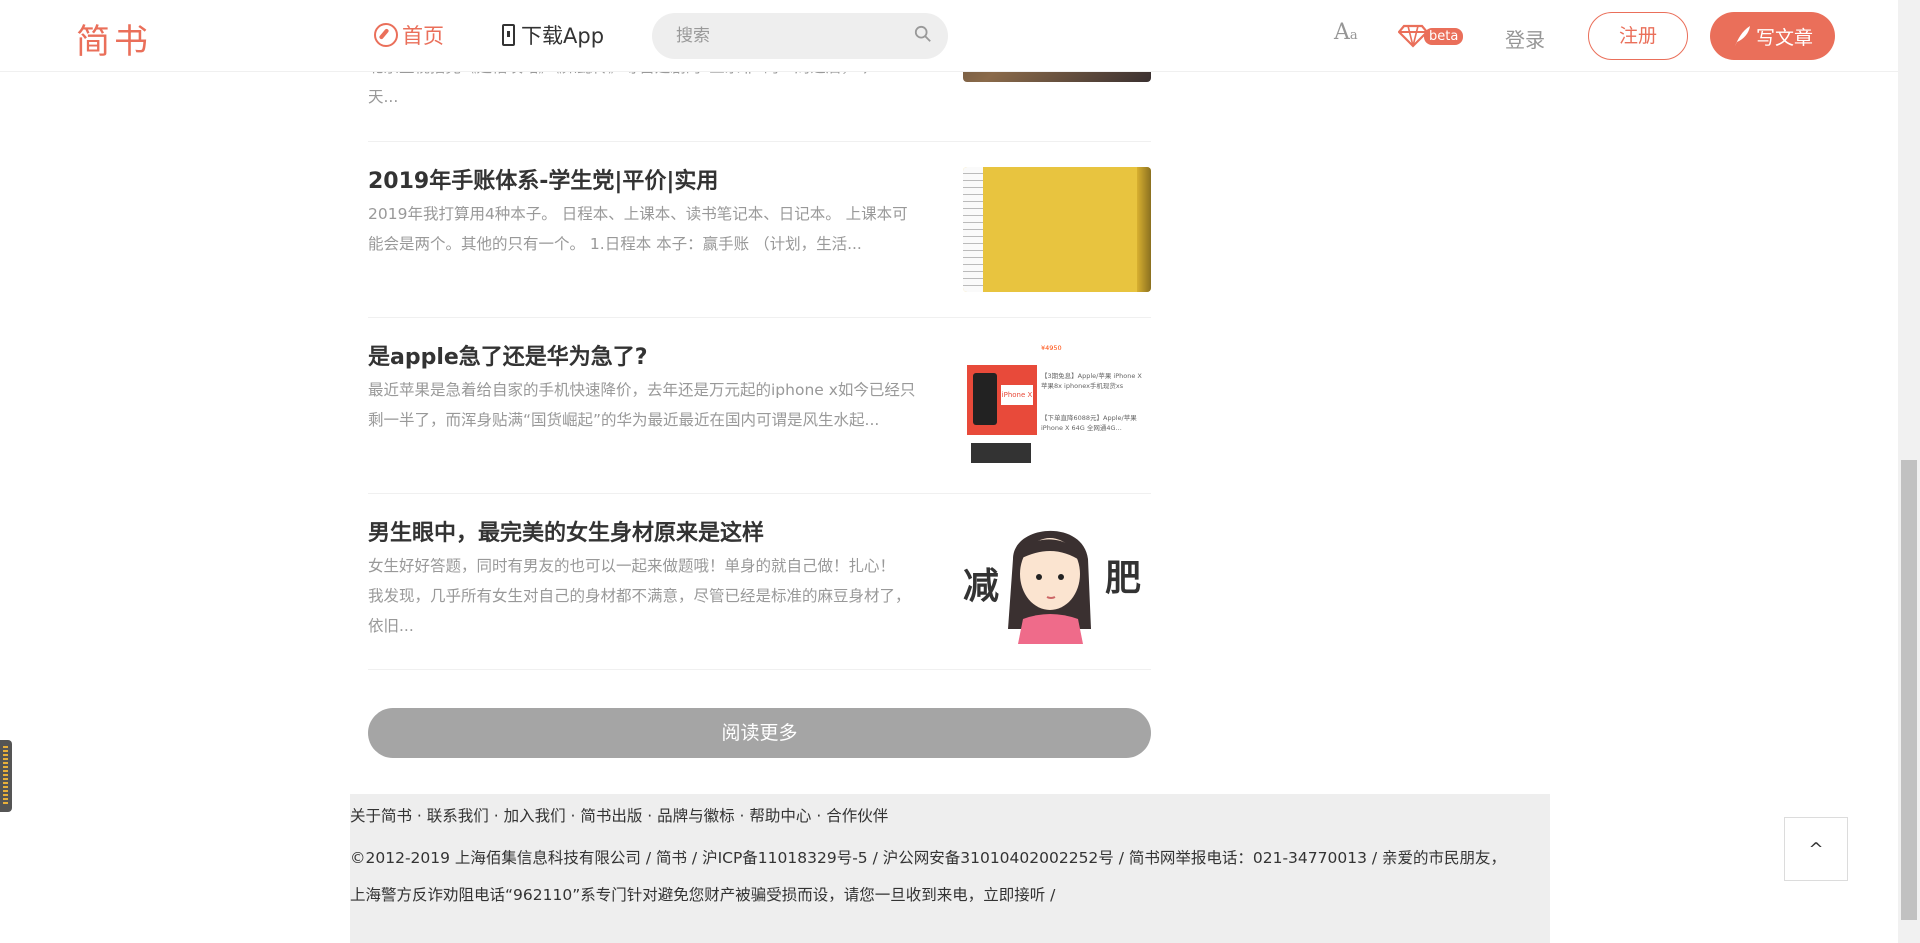  Describe the element at coordinates (949, 36) in the screenshot. I see `top-navbar: 简书 首页 下载App Aa beta 登录 注册 写文章` at that location.